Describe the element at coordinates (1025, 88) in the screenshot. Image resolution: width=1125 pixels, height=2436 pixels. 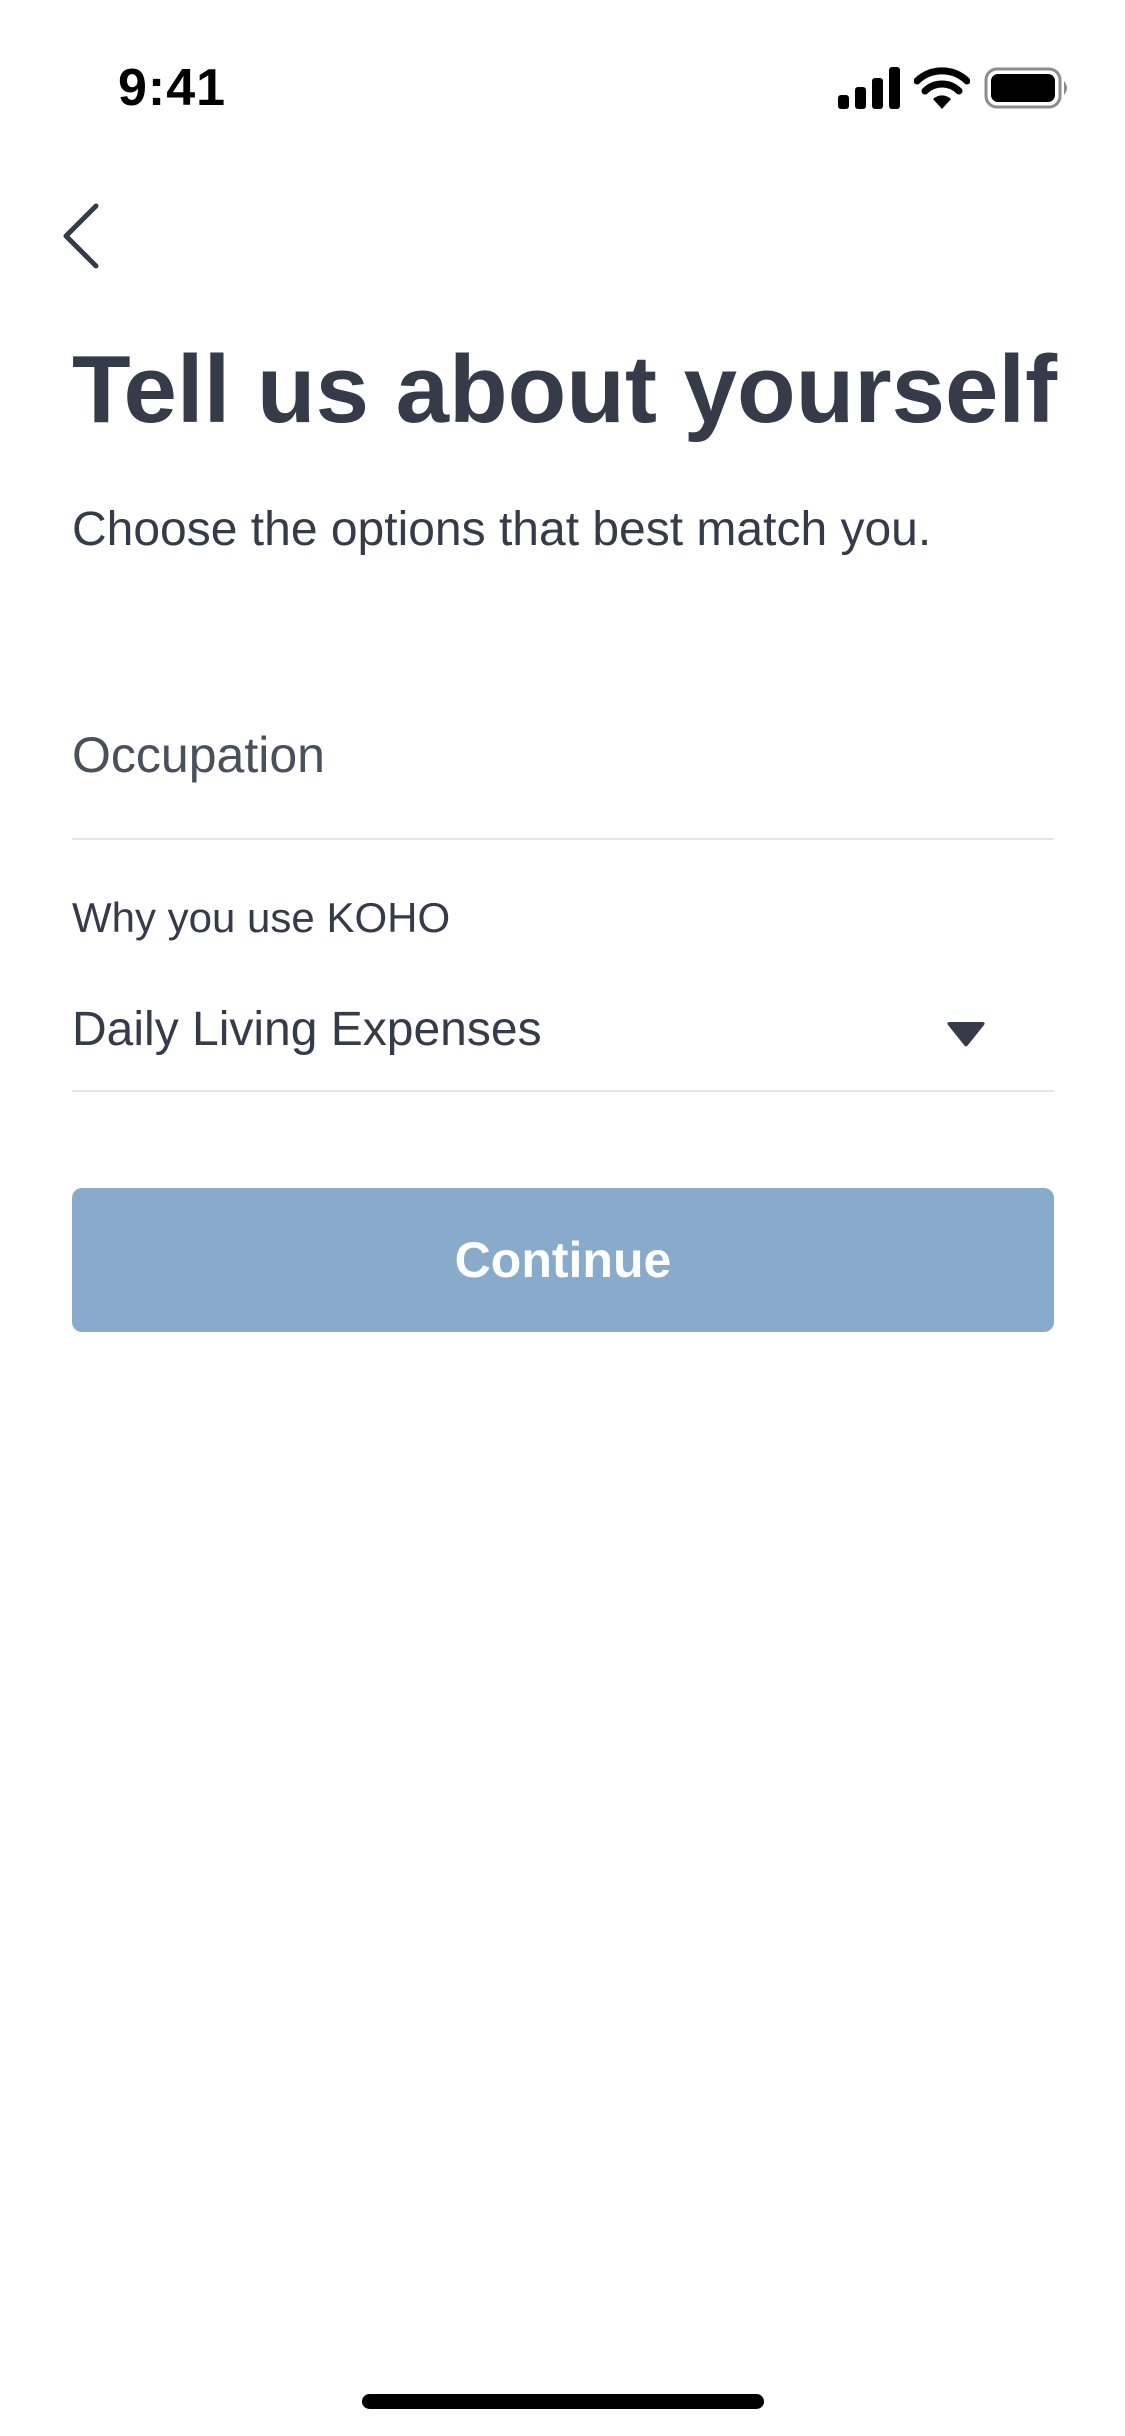
I see `battery-icon` at that location.